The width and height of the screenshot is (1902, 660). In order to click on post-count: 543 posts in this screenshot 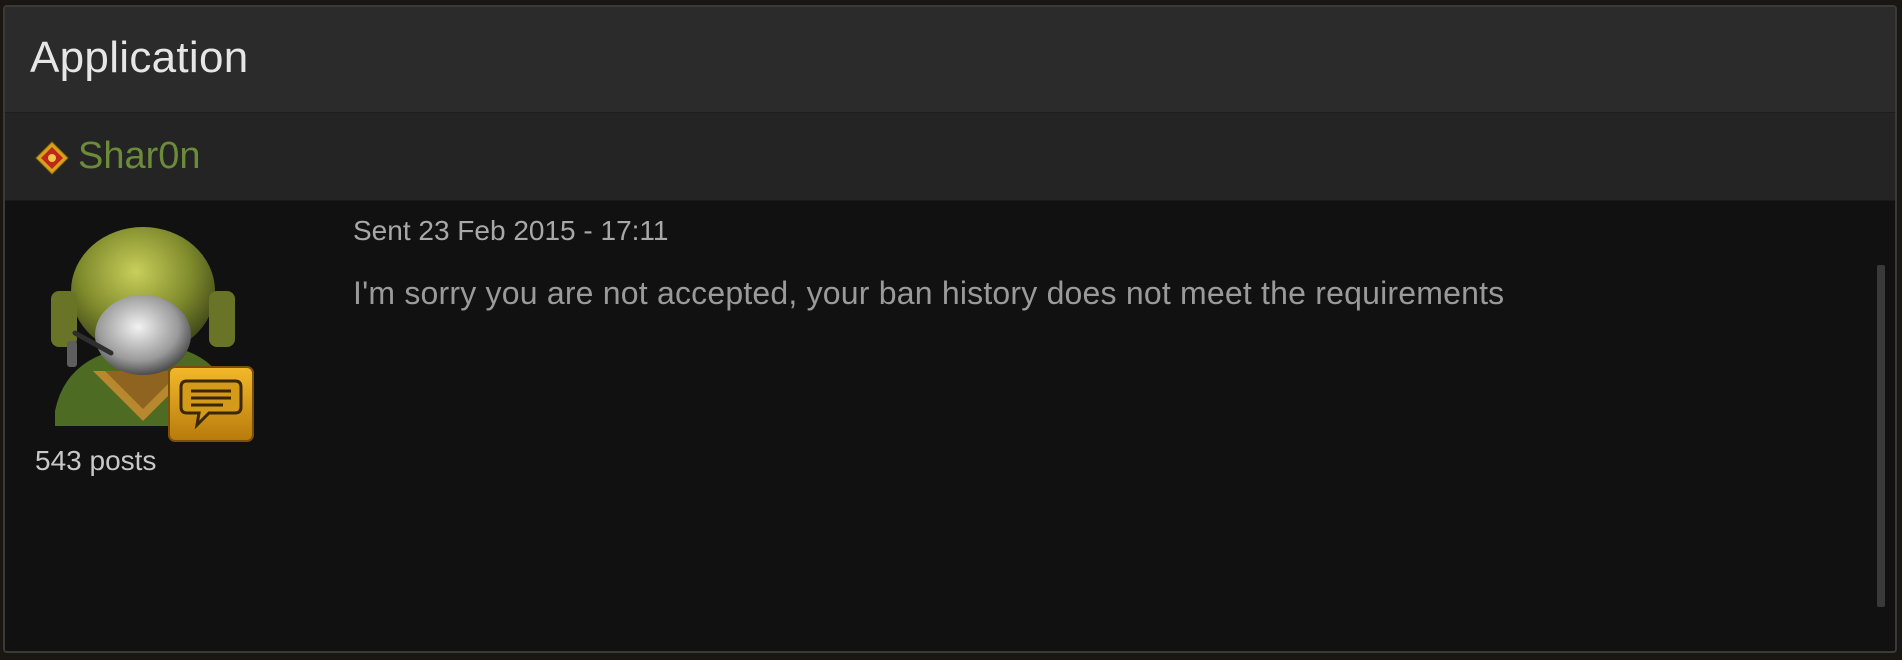, I will do `click(96, 460)`.